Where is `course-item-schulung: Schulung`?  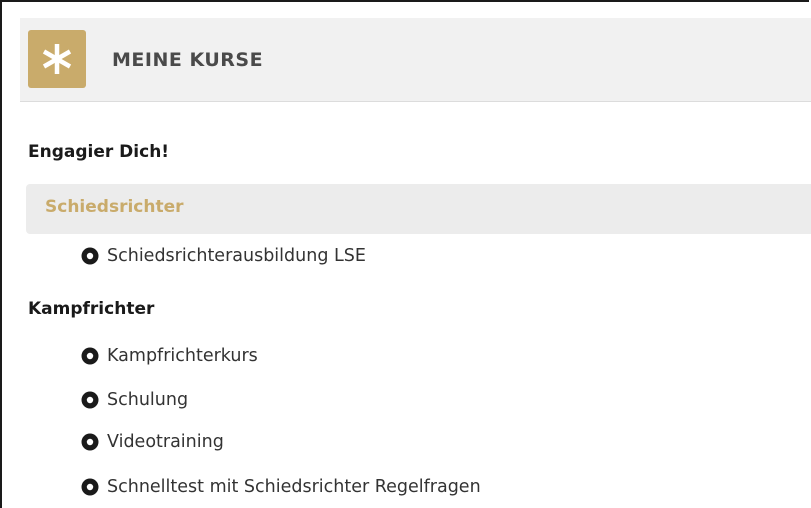
course-item-schulung: Schulung is located at coordinates (134, 400).